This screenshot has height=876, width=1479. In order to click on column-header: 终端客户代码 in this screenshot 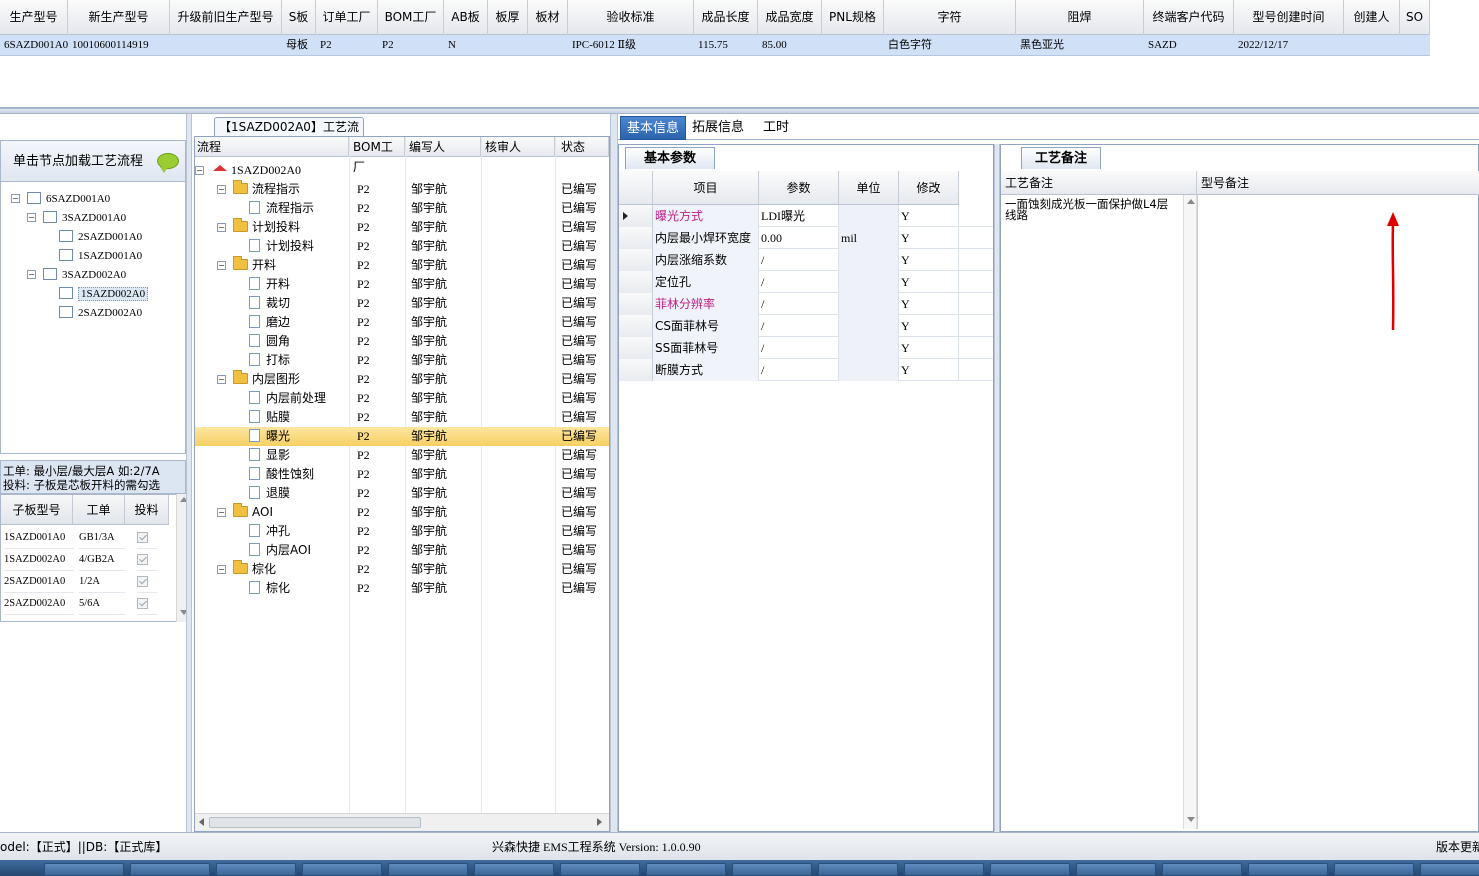, I will do `click(1189, 17)`.